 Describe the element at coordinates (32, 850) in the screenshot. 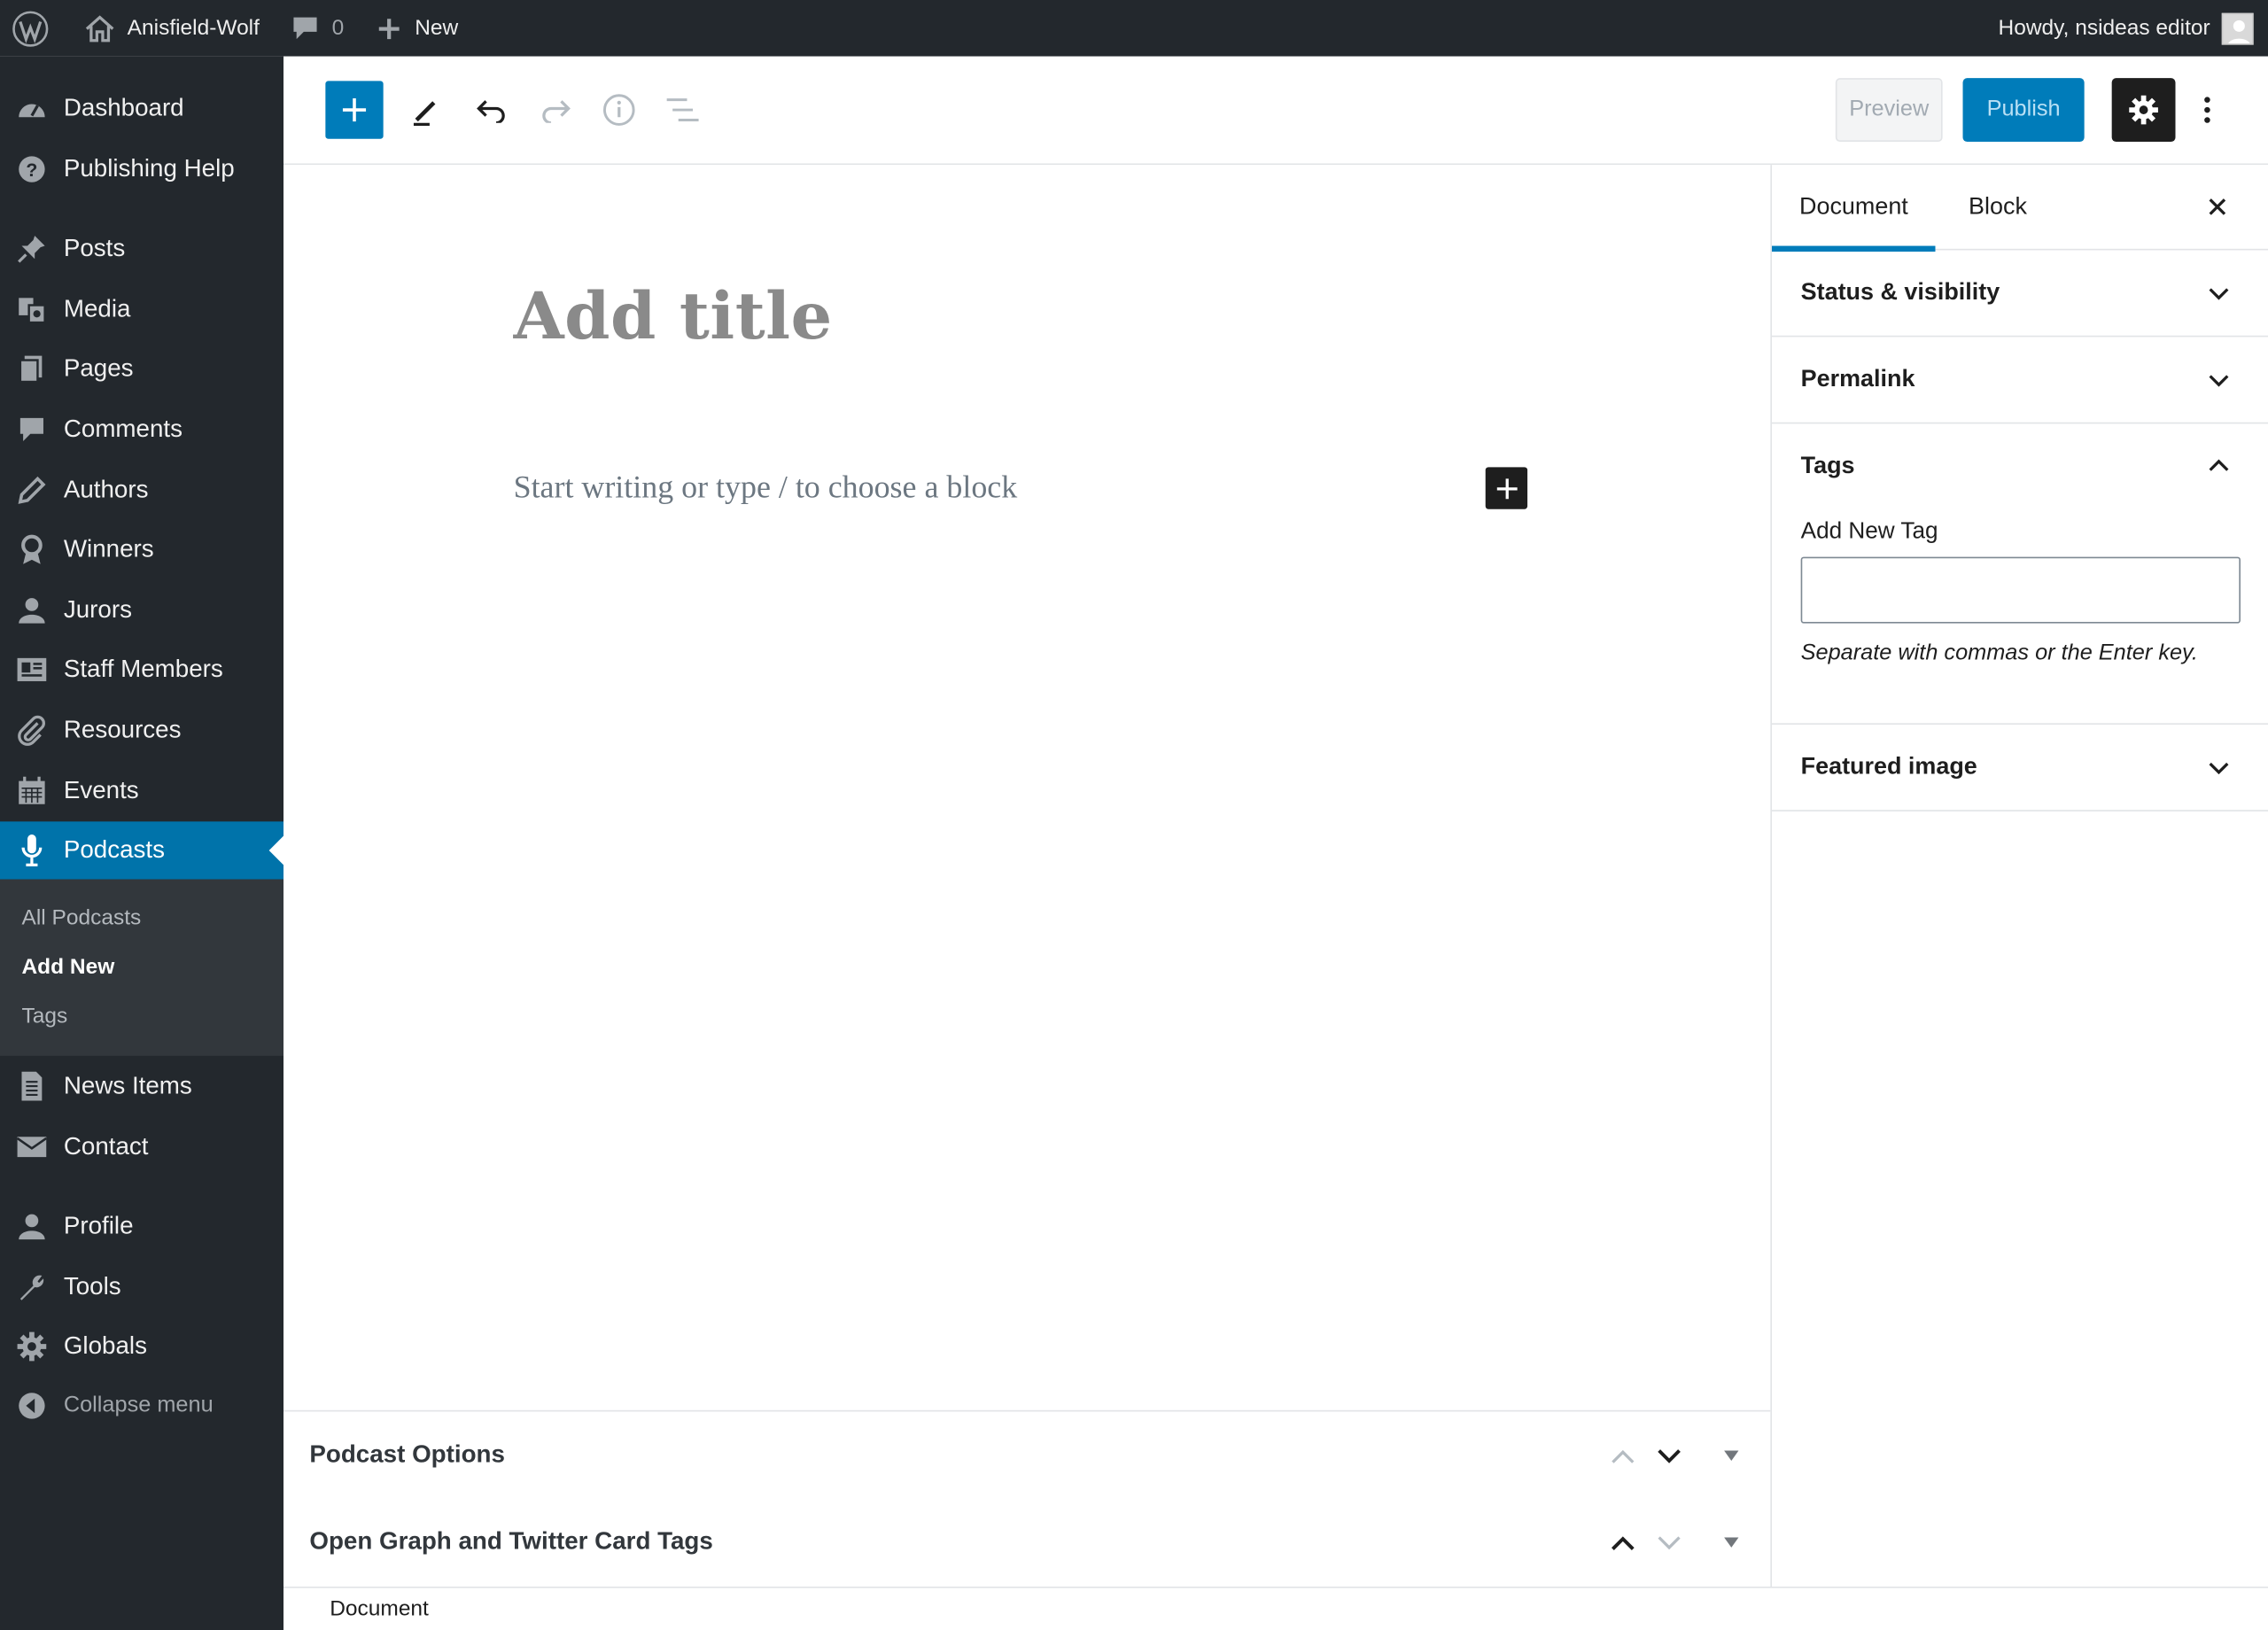

I see `microphone-icon` at that location.